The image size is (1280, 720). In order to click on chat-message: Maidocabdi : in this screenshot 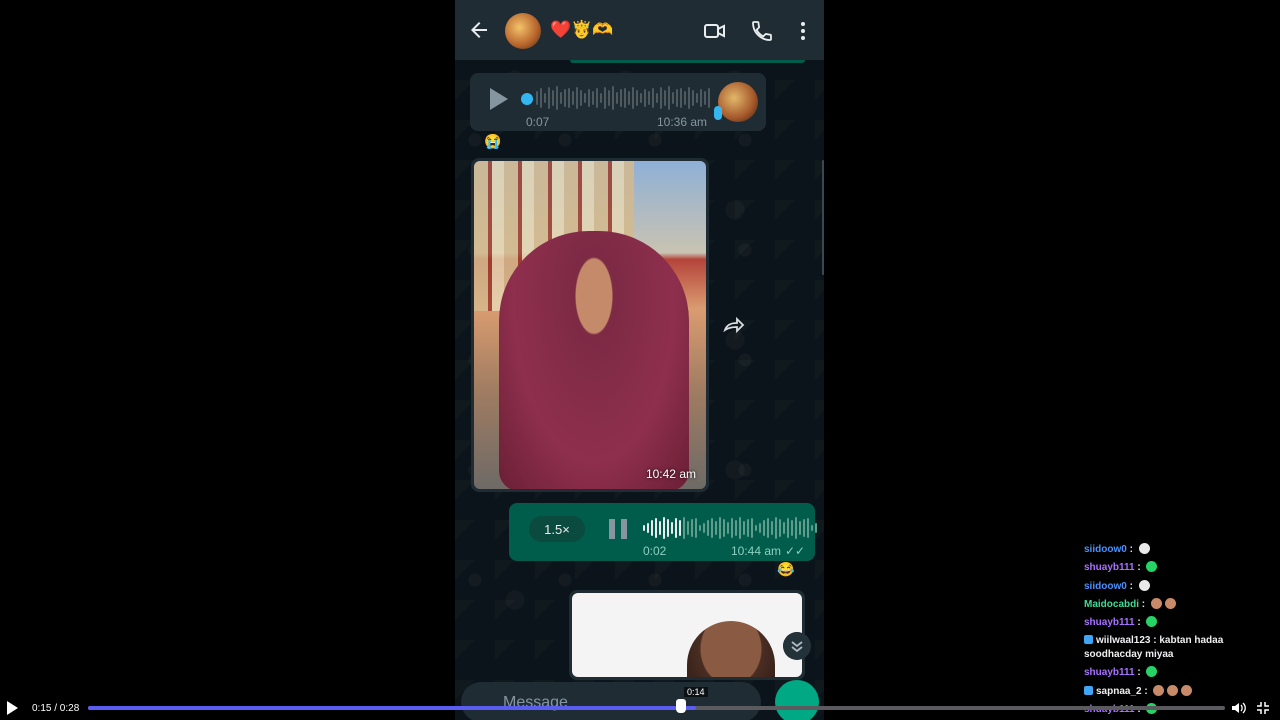, I will do `click(1182, 605)`.